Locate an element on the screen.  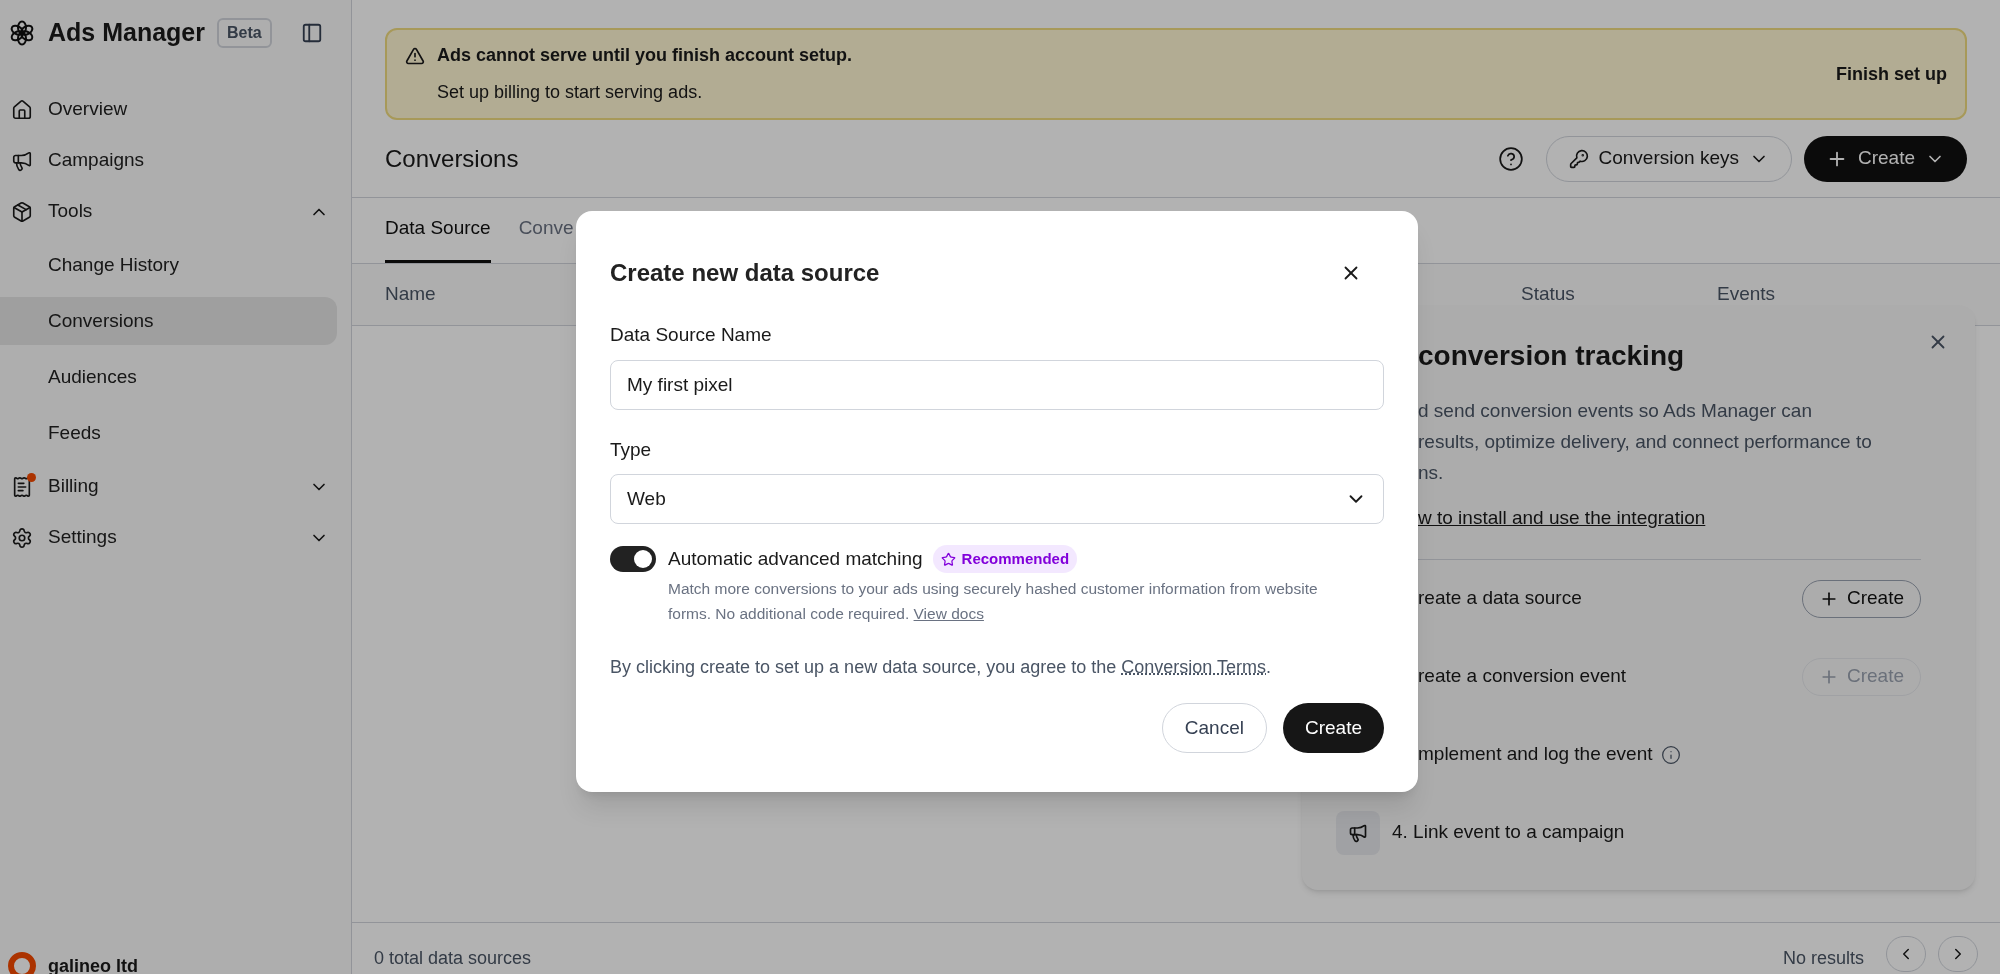
step-label: mplement and log the event is located at coordinates (1535, 754).